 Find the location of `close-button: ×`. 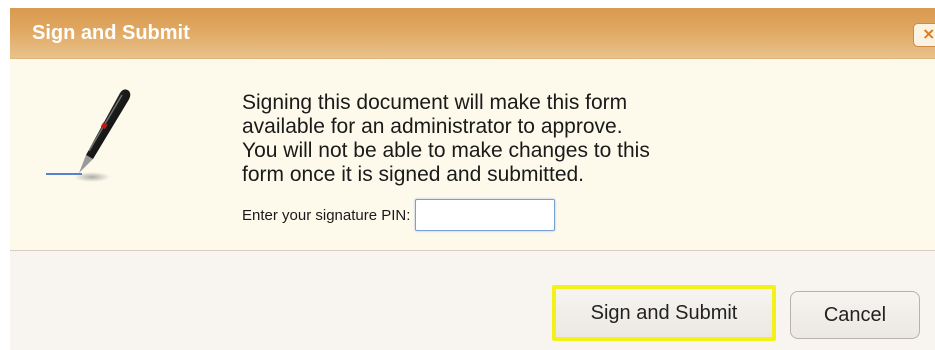

close-button: × is located at coordinates (924, 35).